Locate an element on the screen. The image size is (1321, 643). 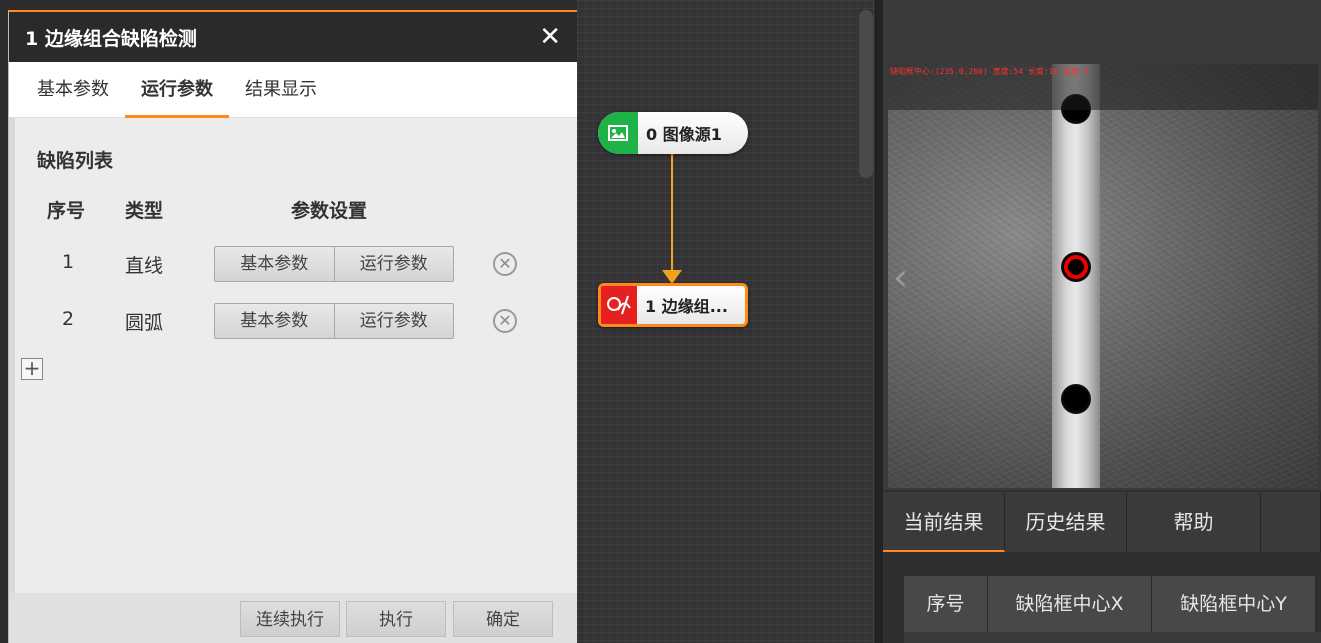
row-1-param-buttons: 基本参数 运行参数 is located at coordinates (334, 264).